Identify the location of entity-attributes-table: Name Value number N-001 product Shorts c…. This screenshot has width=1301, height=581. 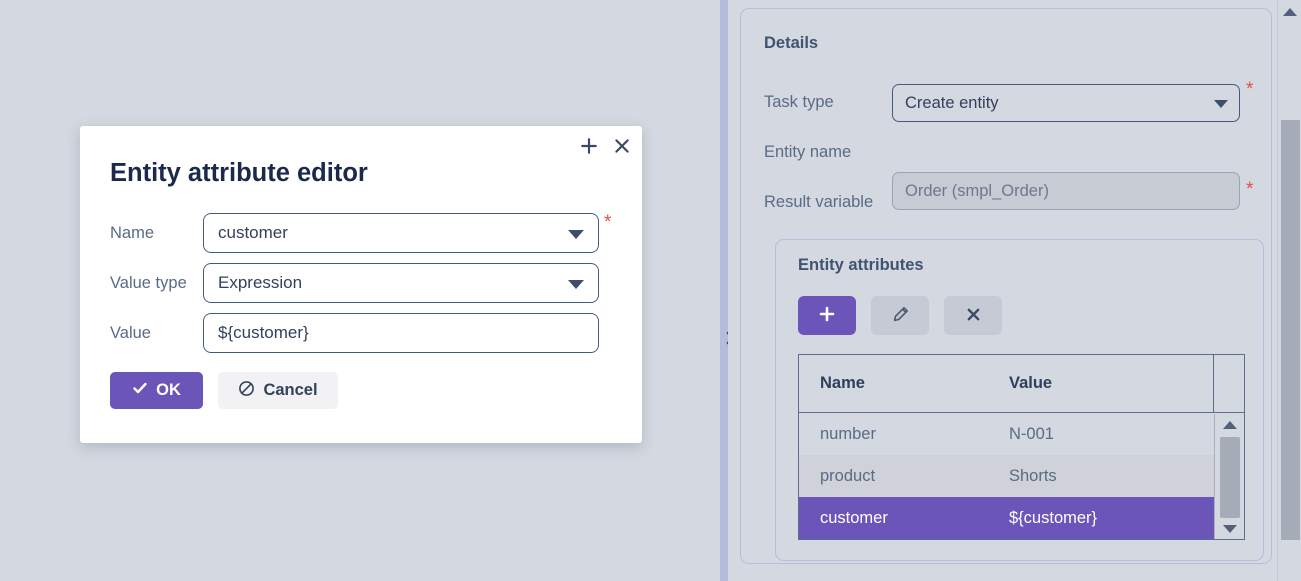
(1021, 447).